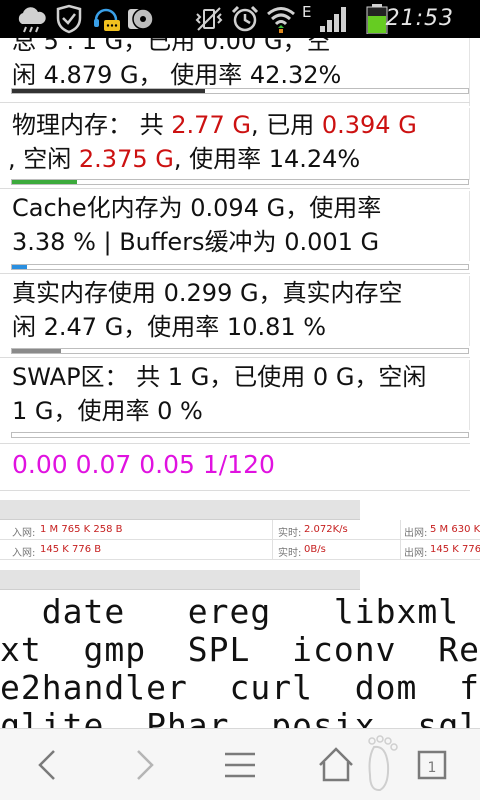  I want to click on browser-nav-bar: 1, so click(240, 764).